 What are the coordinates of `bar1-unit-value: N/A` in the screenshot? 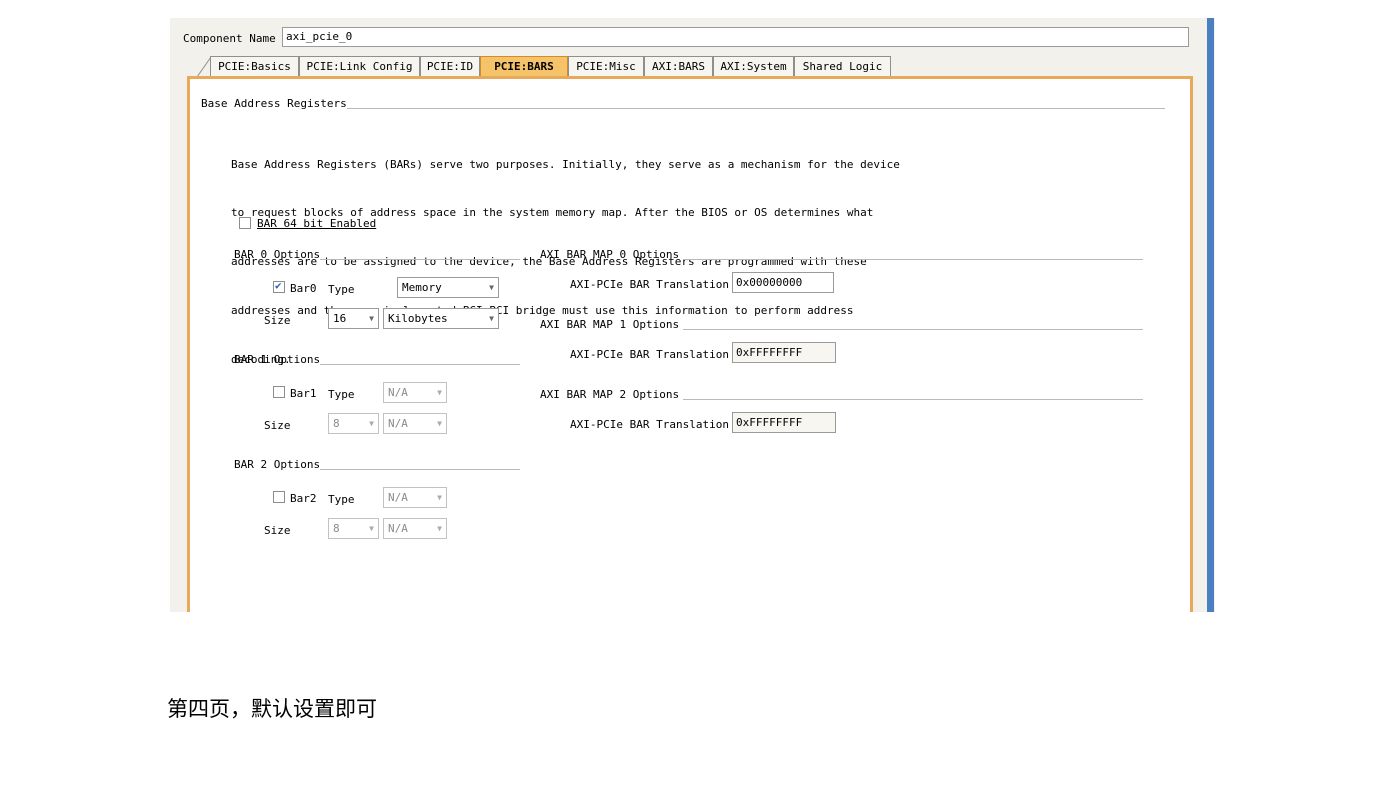 It's located at (398, 423).